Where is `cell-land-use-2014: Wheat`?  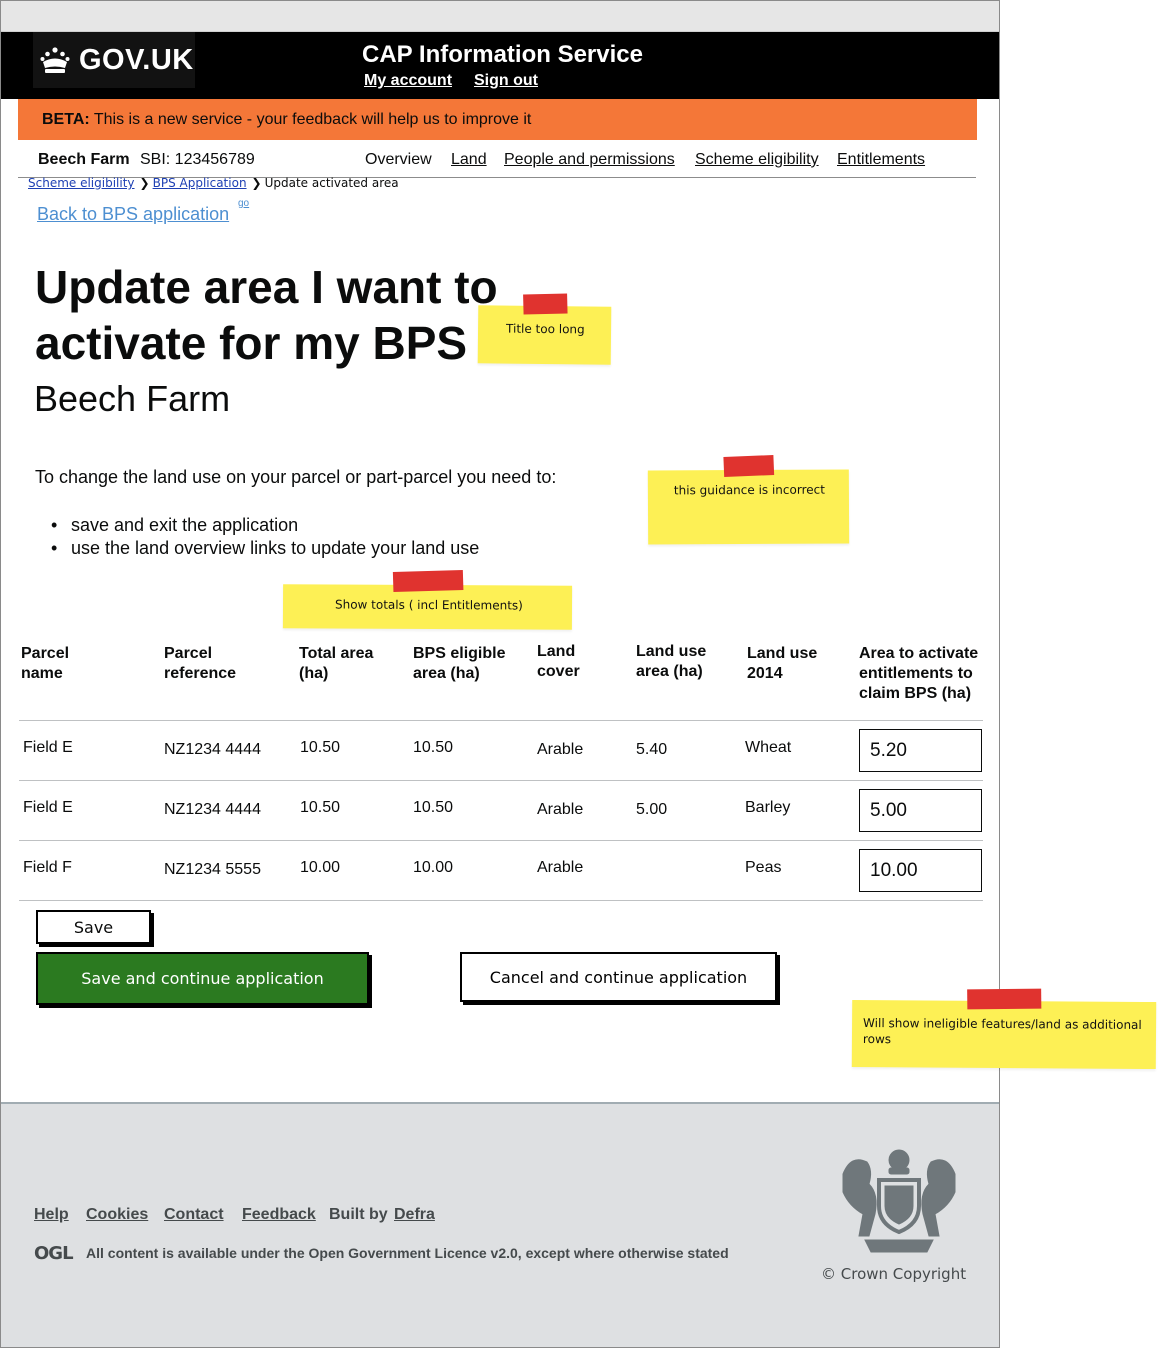 cell-land-use-2014: Wheat is located at coordinates (768, 747).